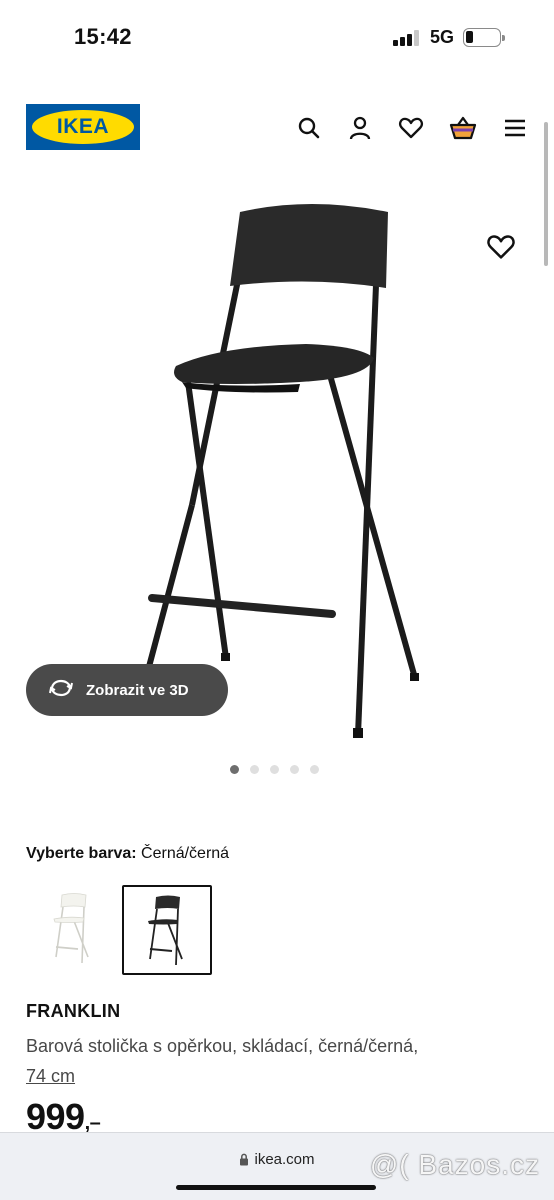 Image resolution: width=554 pixels, height=1200 pixels. What do you see at coordinates (277, 128) in the screenshot?
I see `site-header: IKEA` at bounding box center [277, 128].